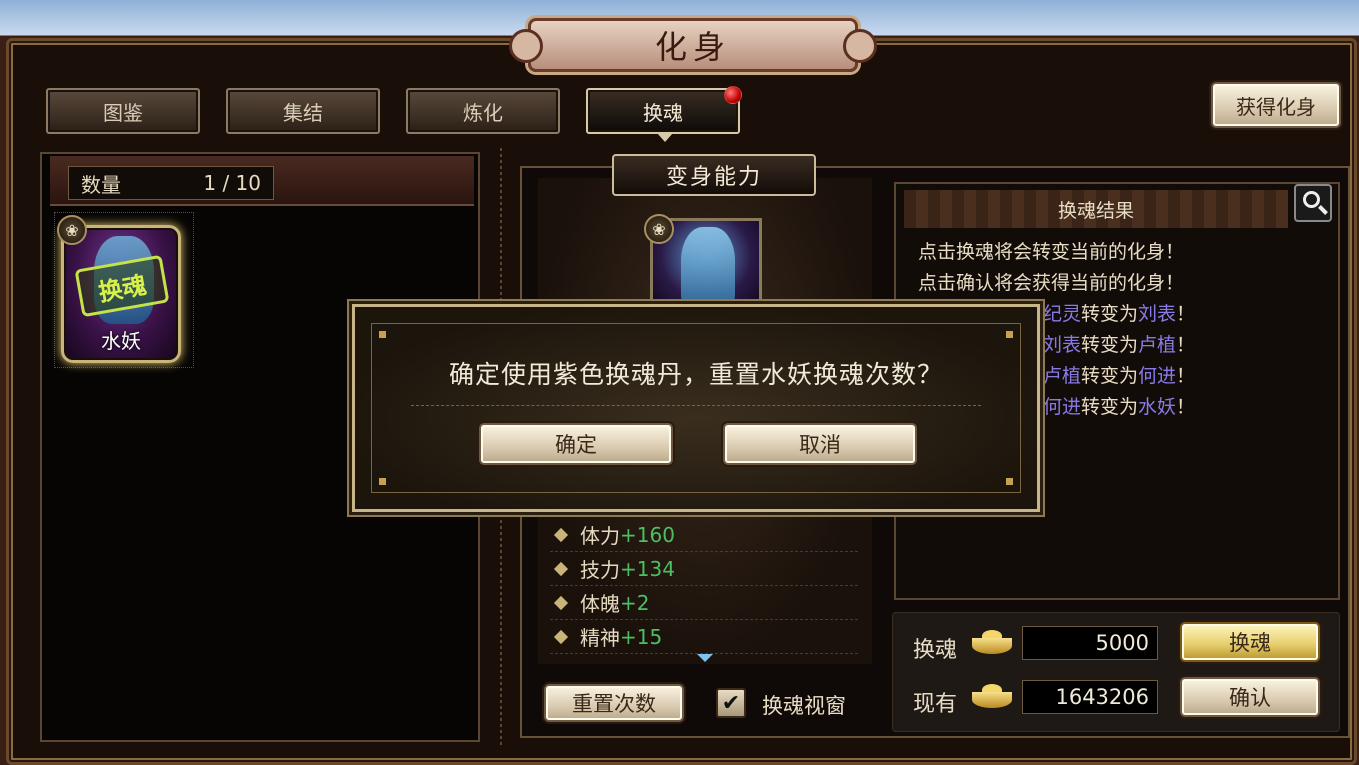  I want to click on dialog-cancel-label: 取消, so click(820, 445).